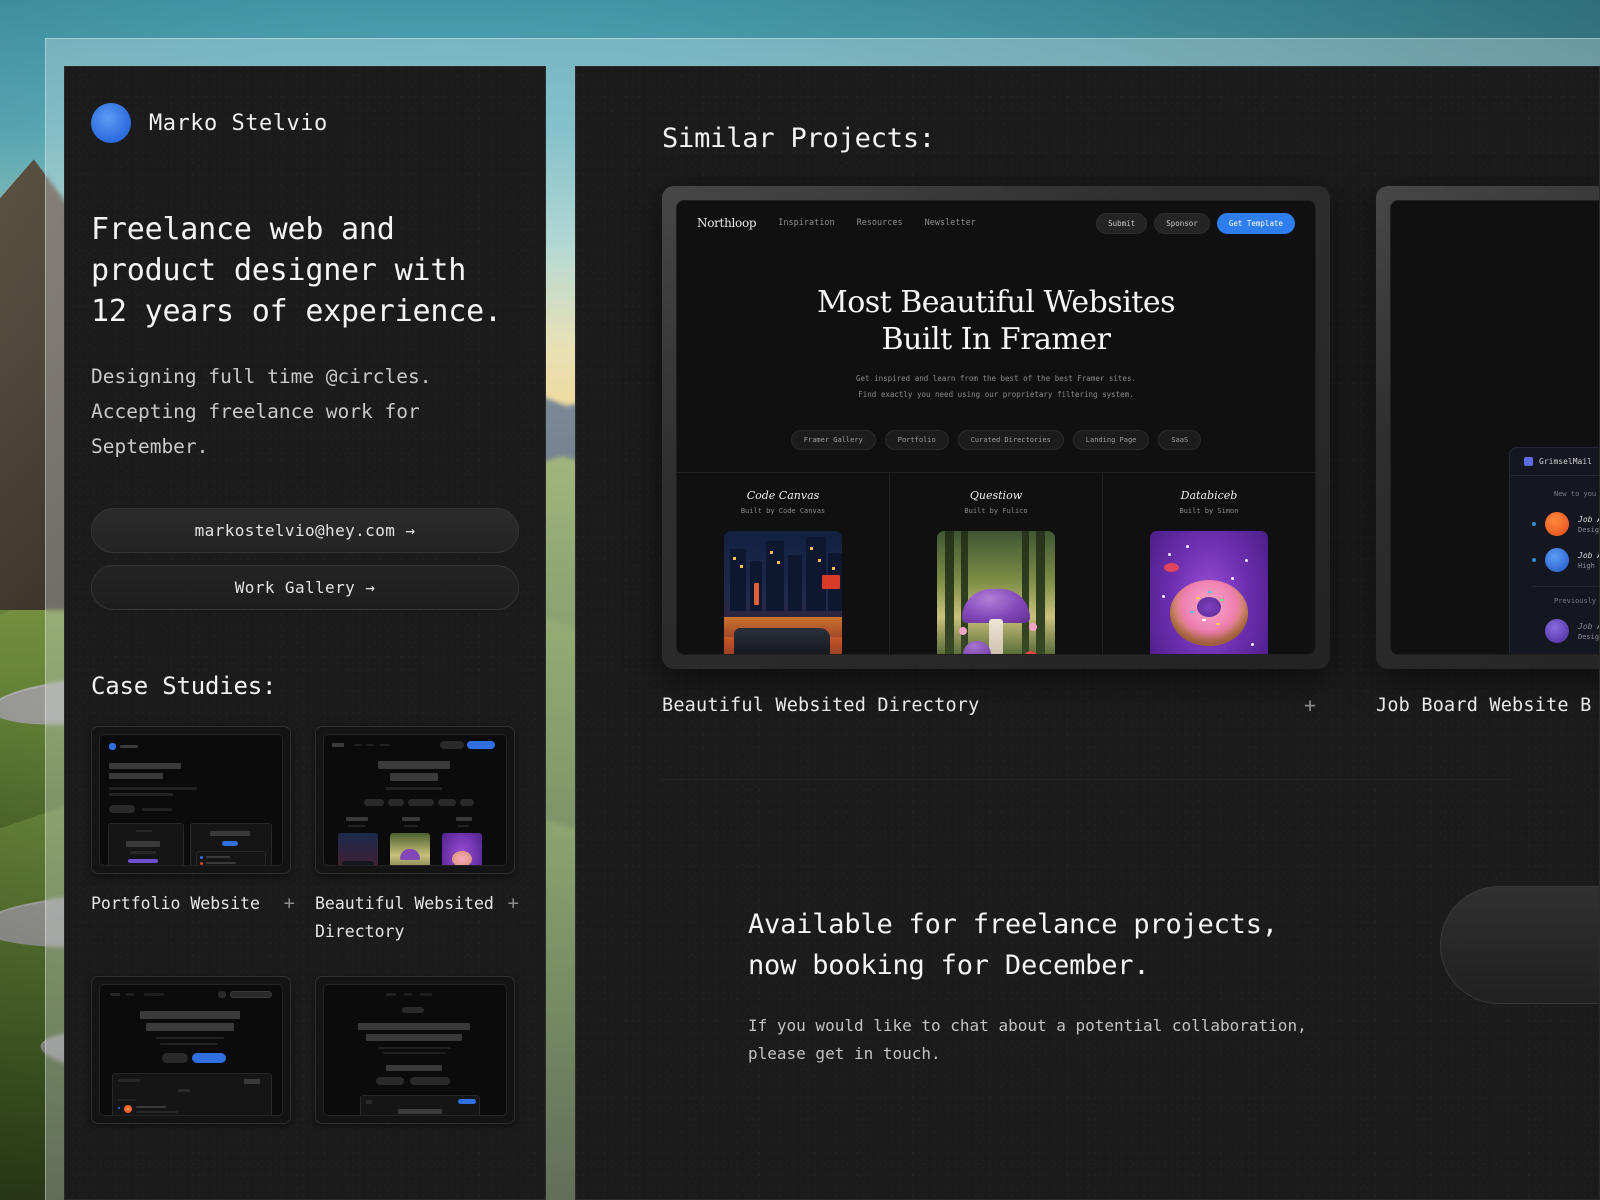  I want to click on preview-heading-line1: Most Beautiful Websites, so click(996, 302).